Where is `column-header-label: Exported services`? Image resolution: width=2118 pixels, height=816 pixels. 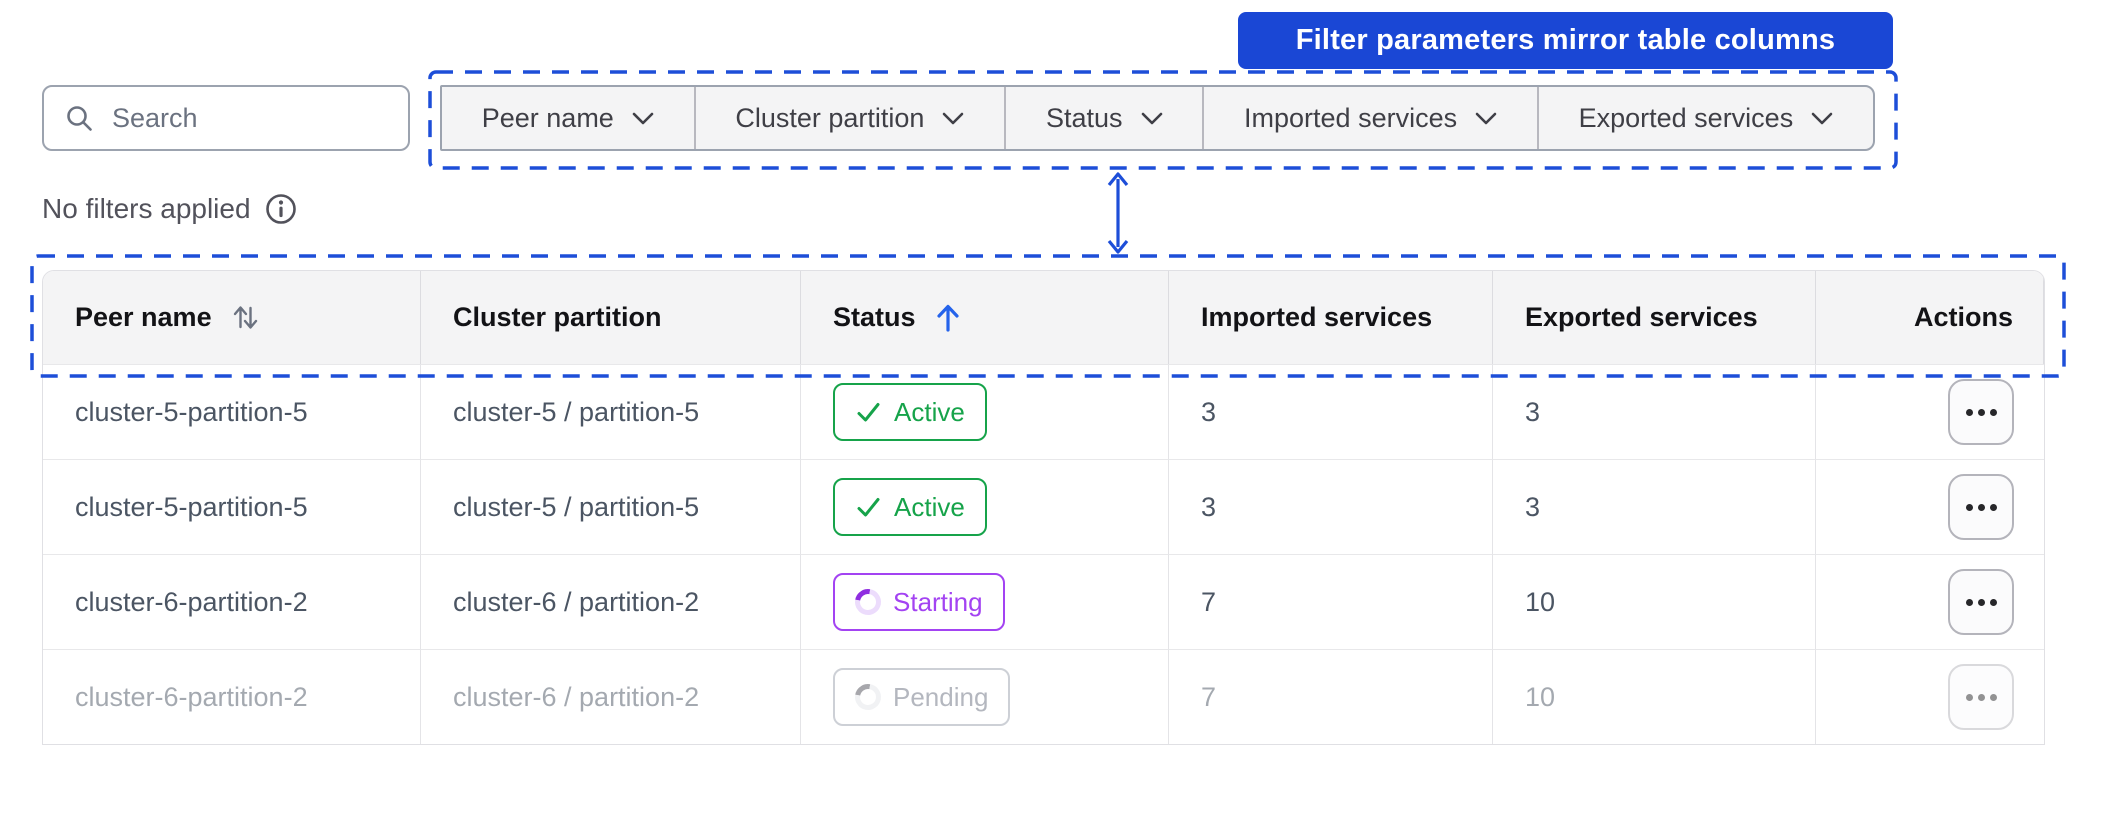 column-header-label: Exported services is located at coordinates (1641, 317).